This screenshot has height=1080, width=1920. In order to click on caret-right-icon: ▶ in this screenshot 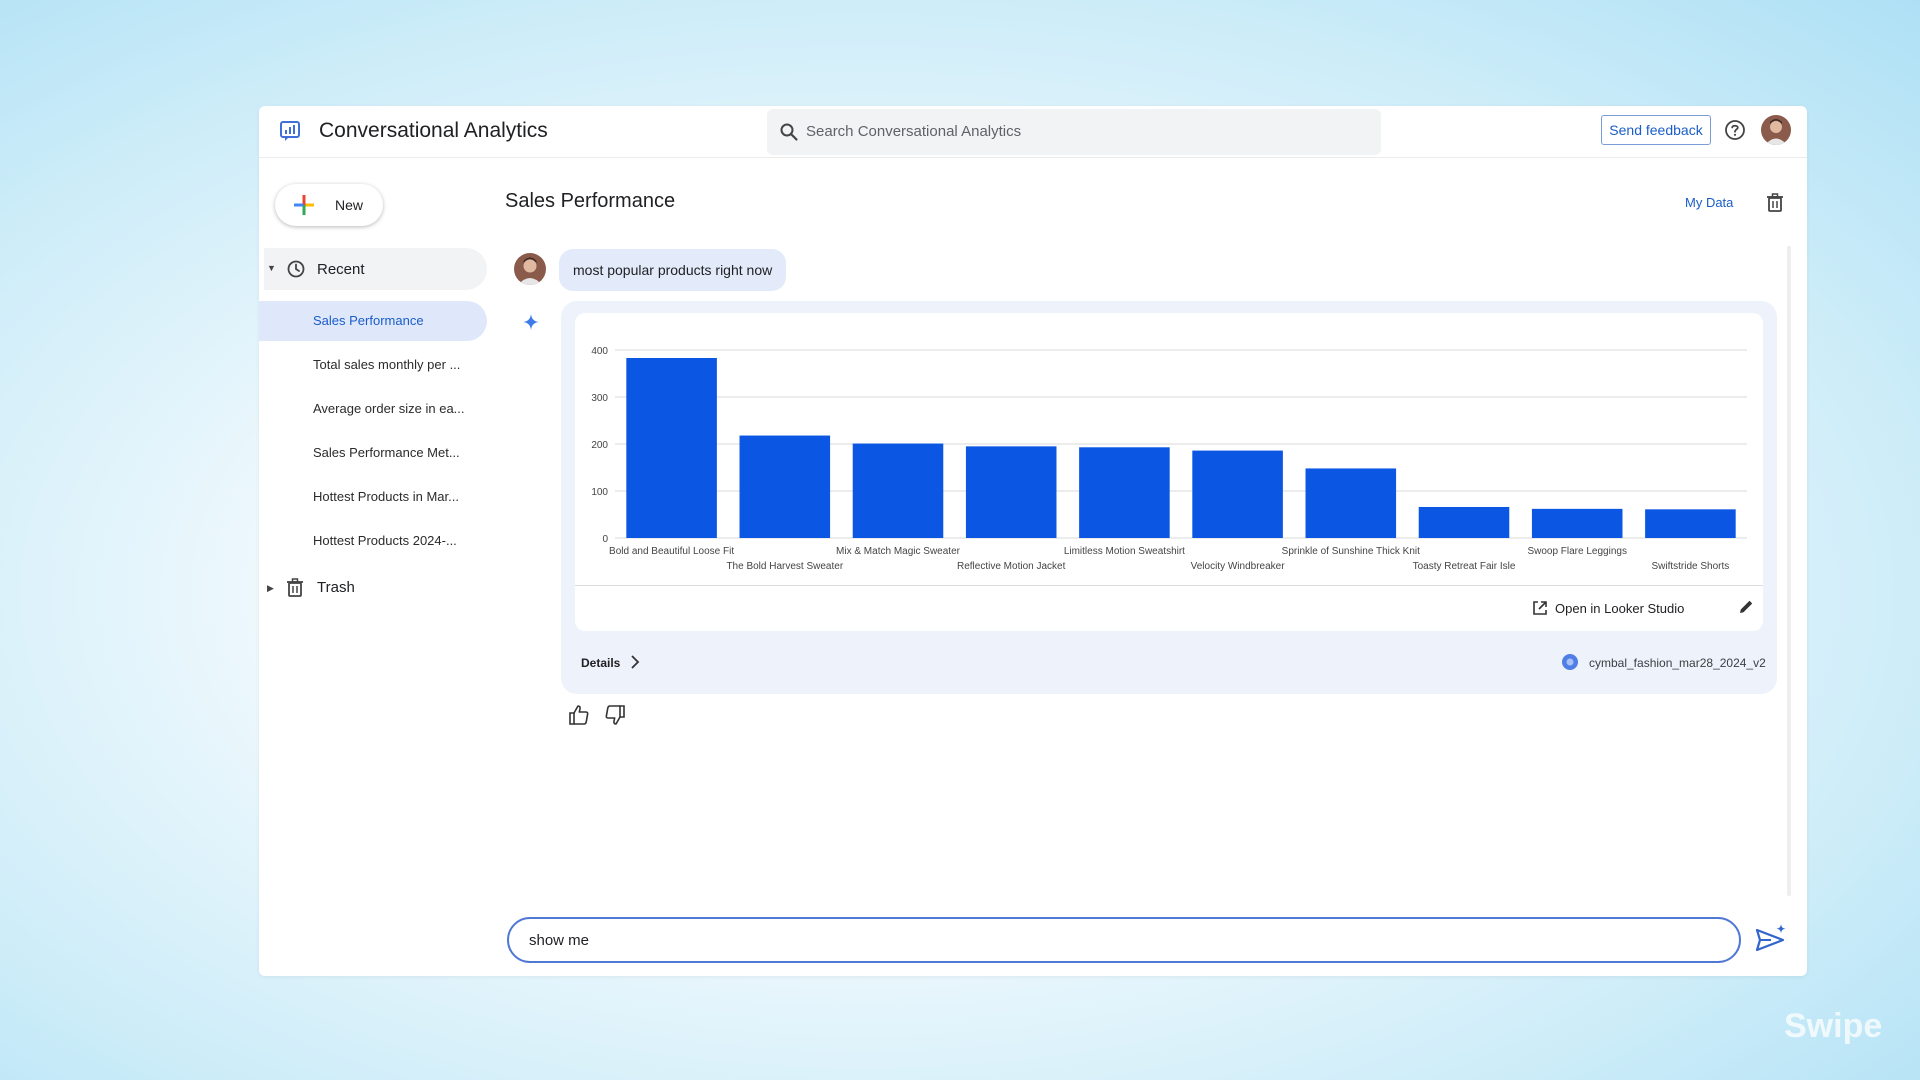, I will do `click(270, 588)`.